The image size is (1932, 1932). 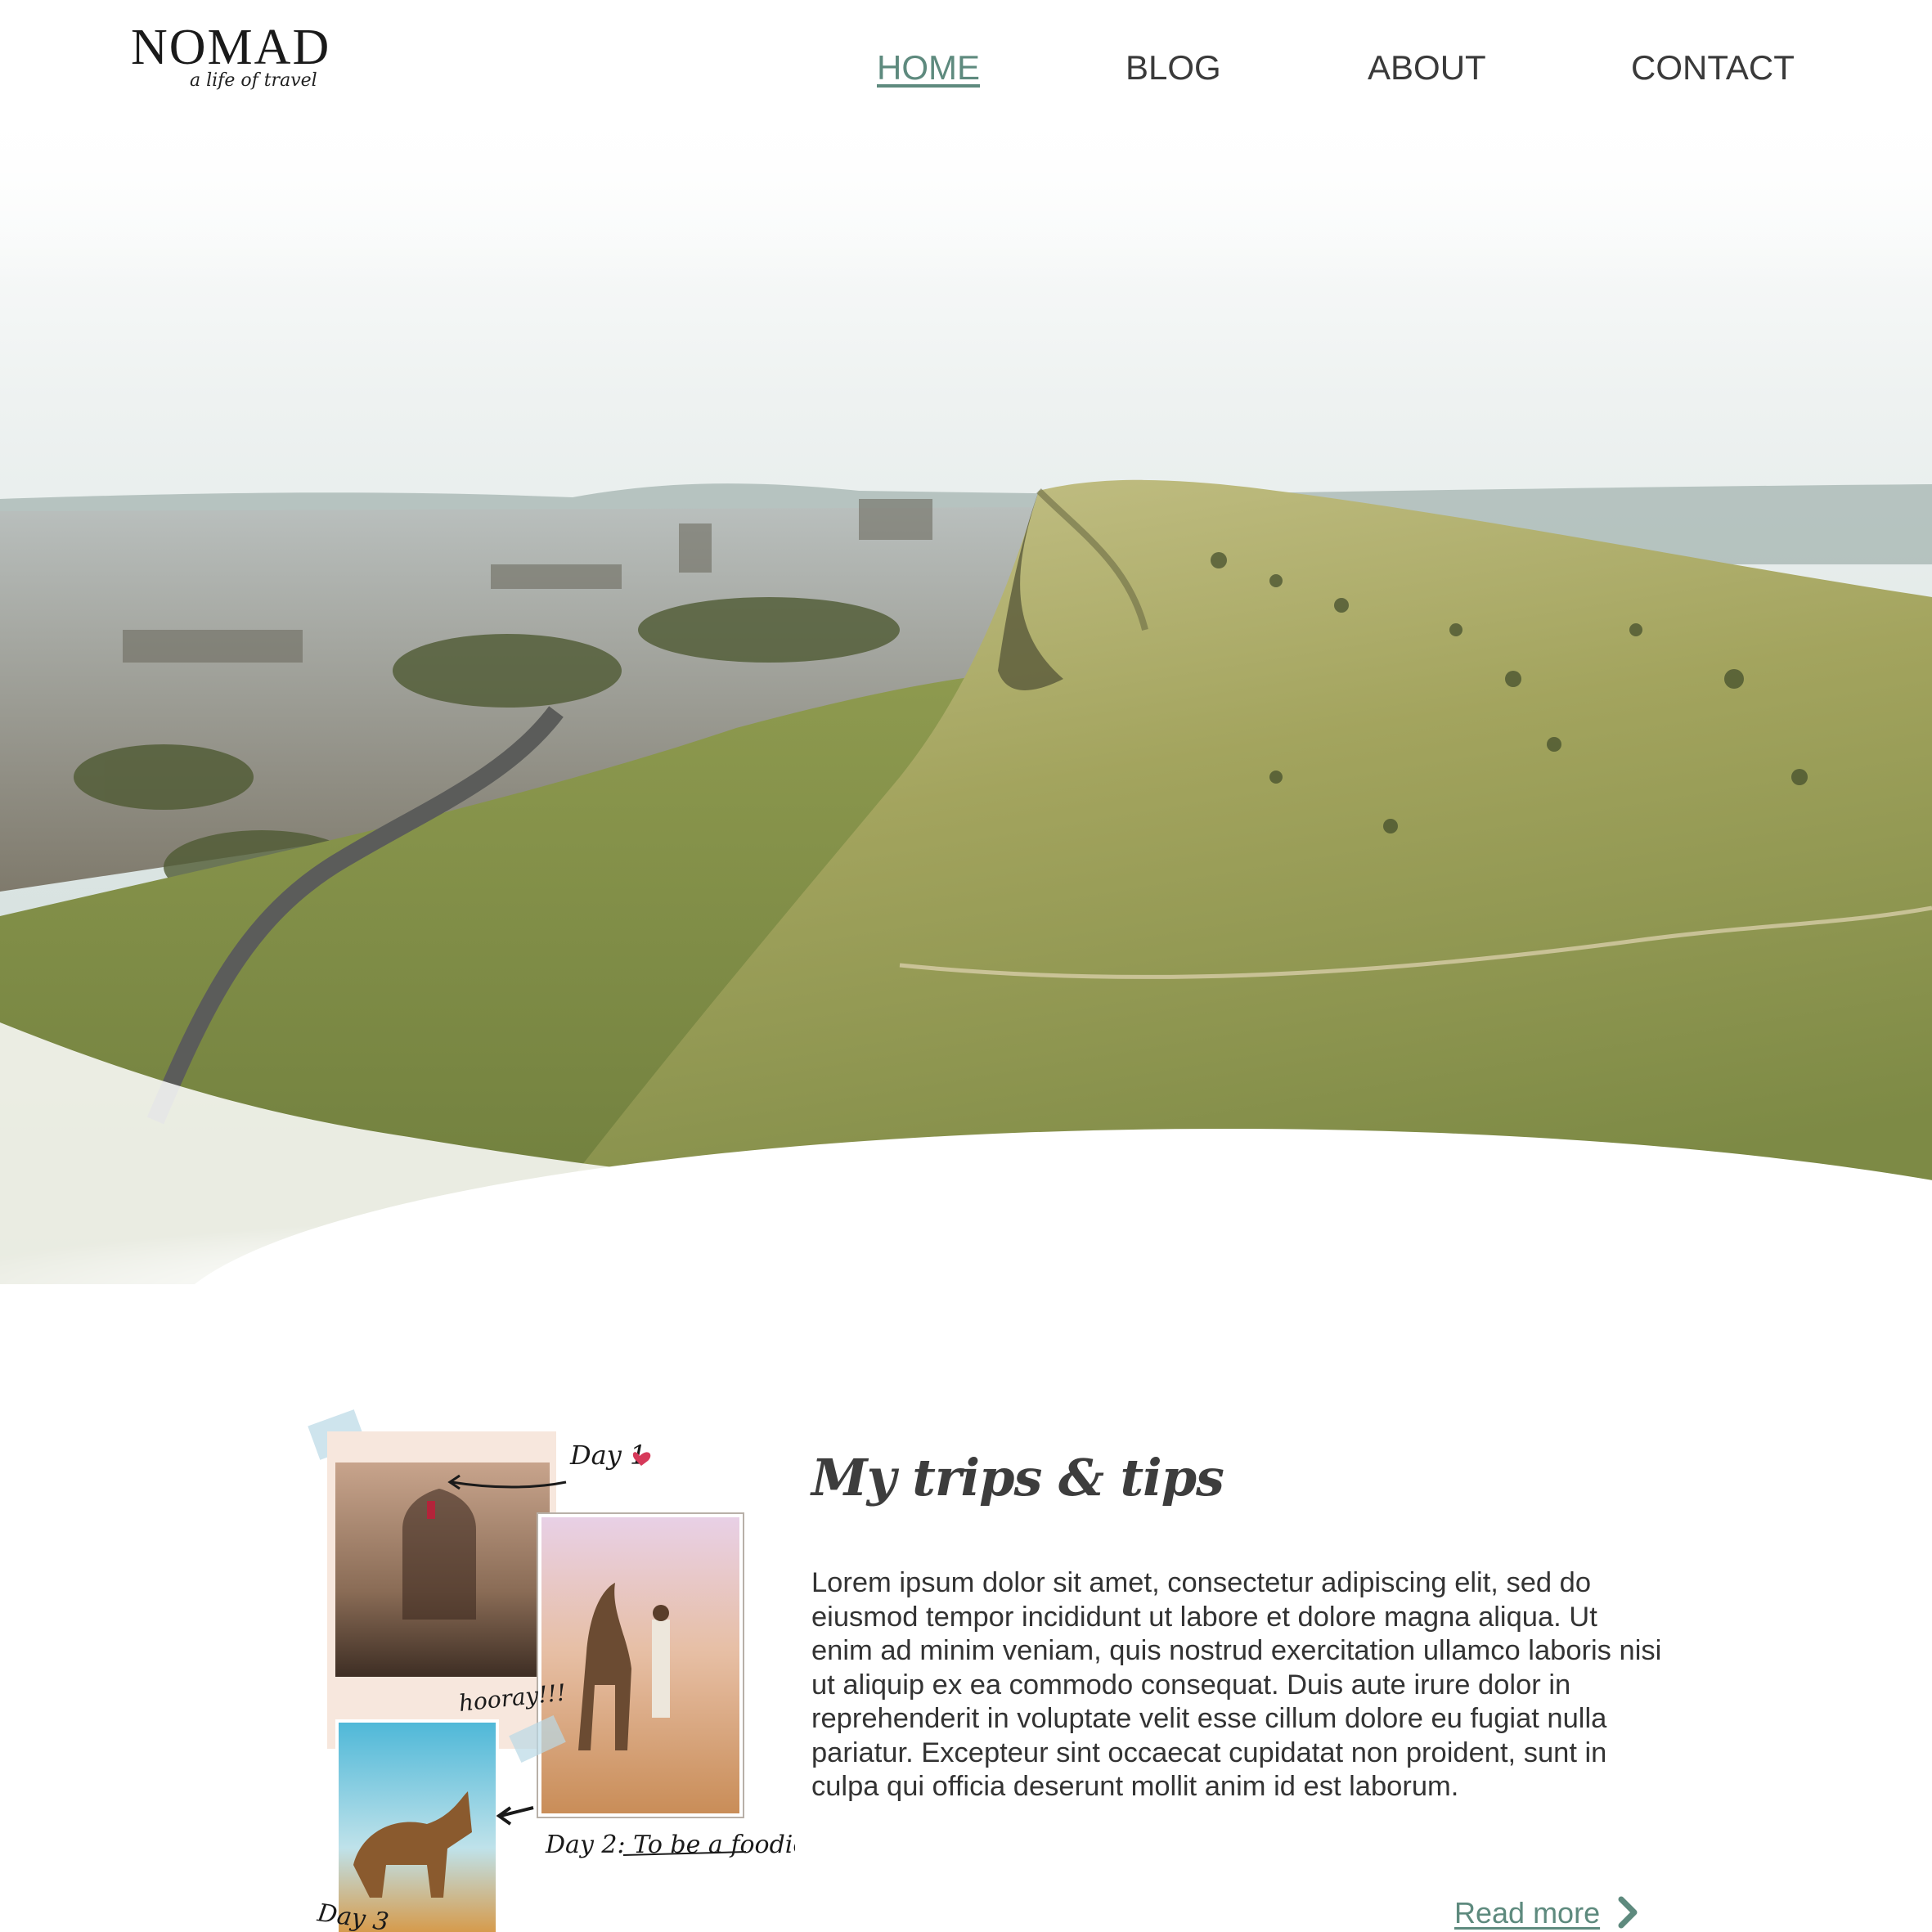 I want to click on note-day2: Day 2: To be a foodie, so click(x=670, y=1845).